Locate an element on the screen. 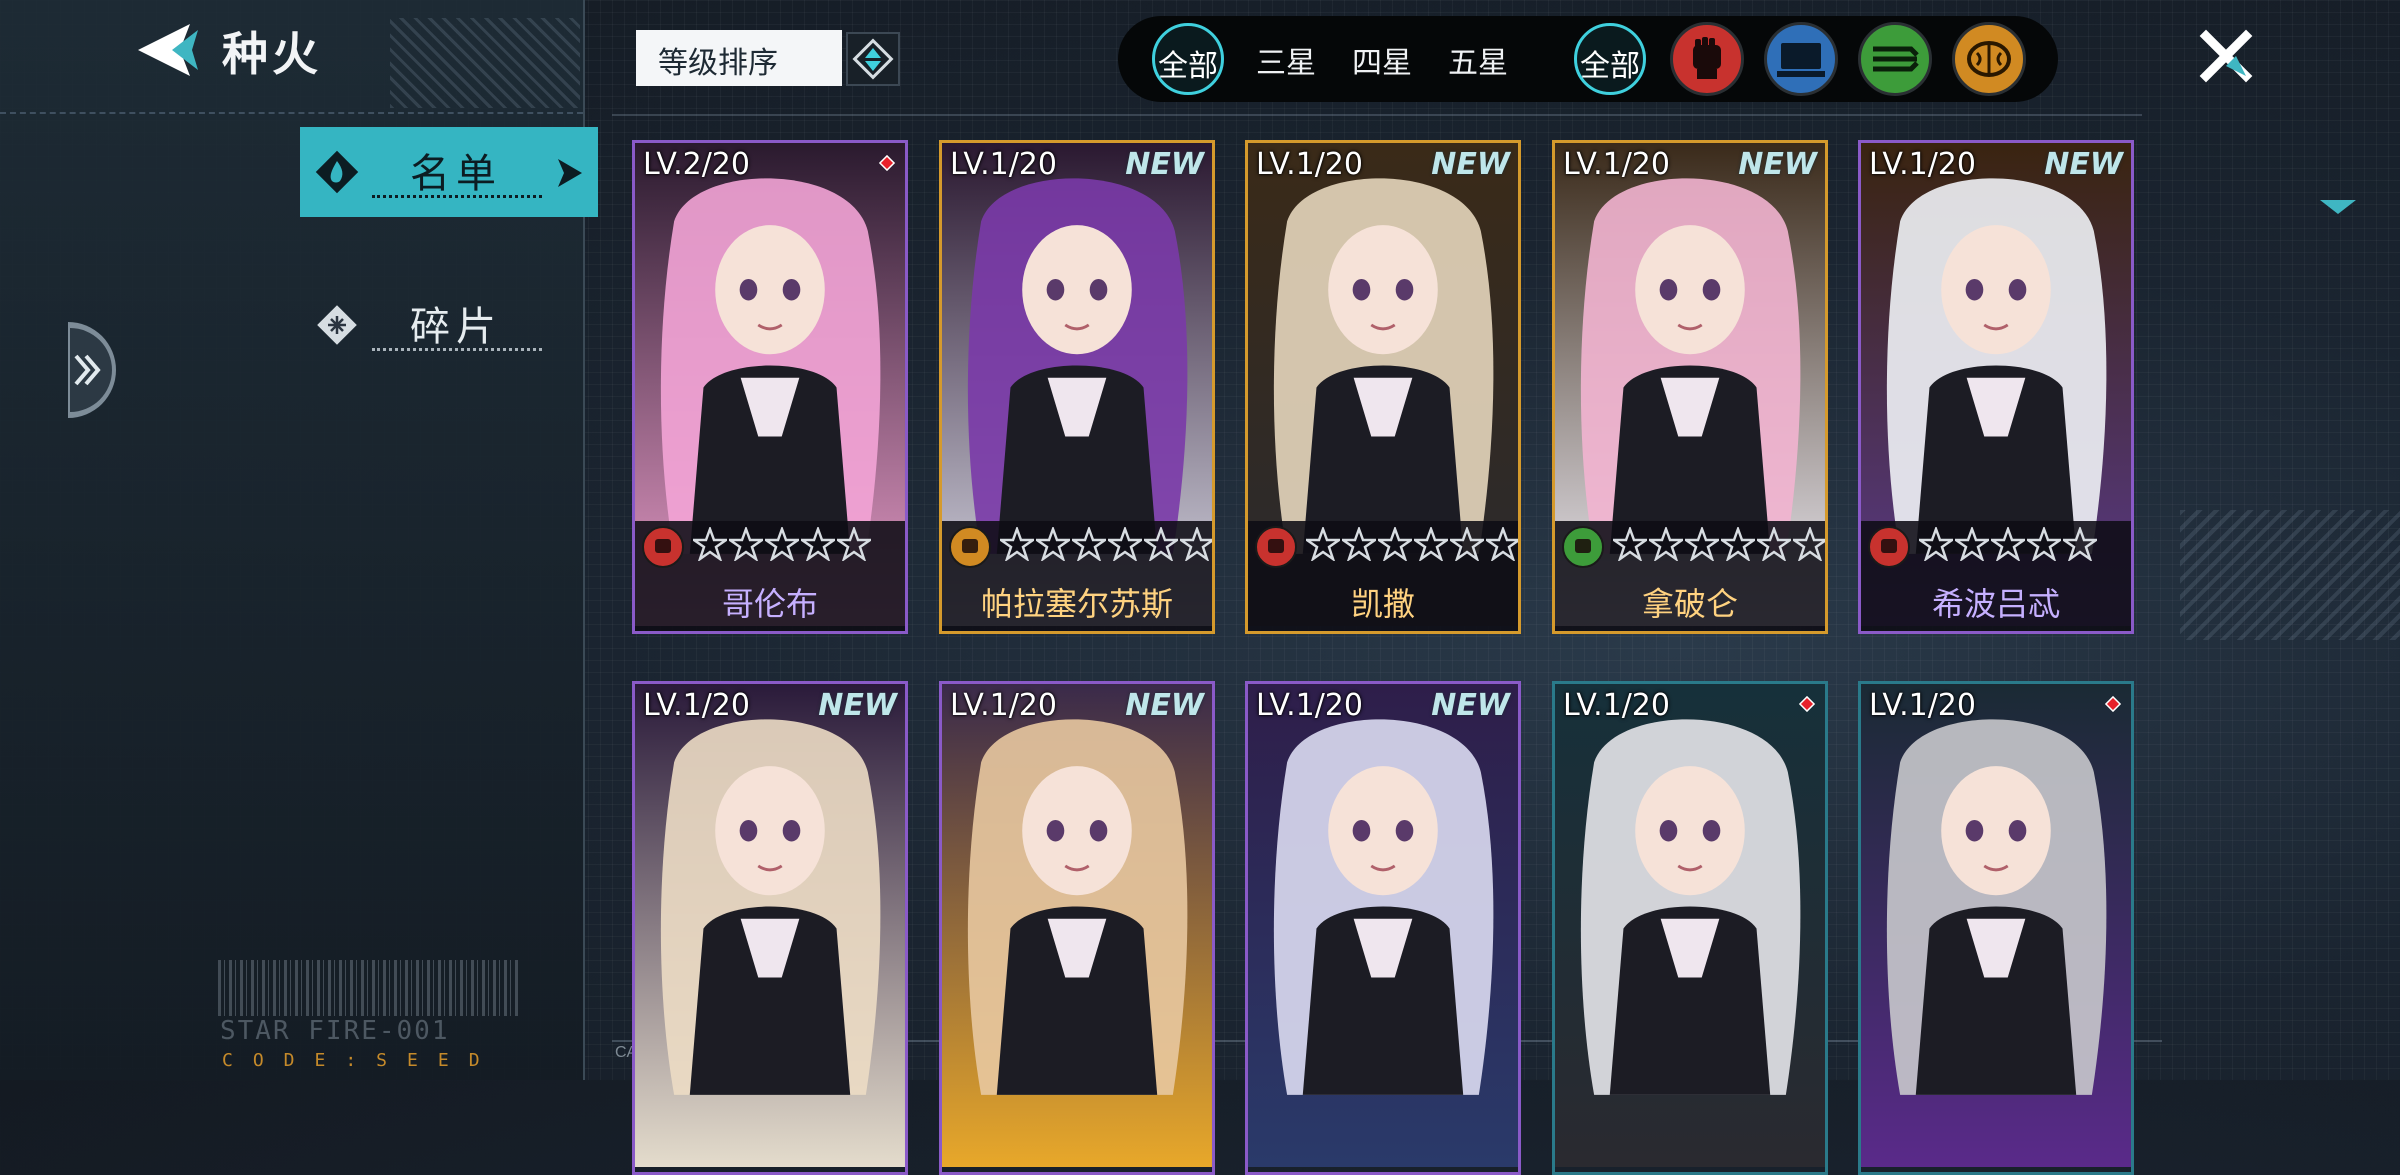 The width and height of the screenshot is (2400, 1175). character-card: LV.1/20 NEW 帕拉塞尔苏斯 is located at coordinates (1077, 387).